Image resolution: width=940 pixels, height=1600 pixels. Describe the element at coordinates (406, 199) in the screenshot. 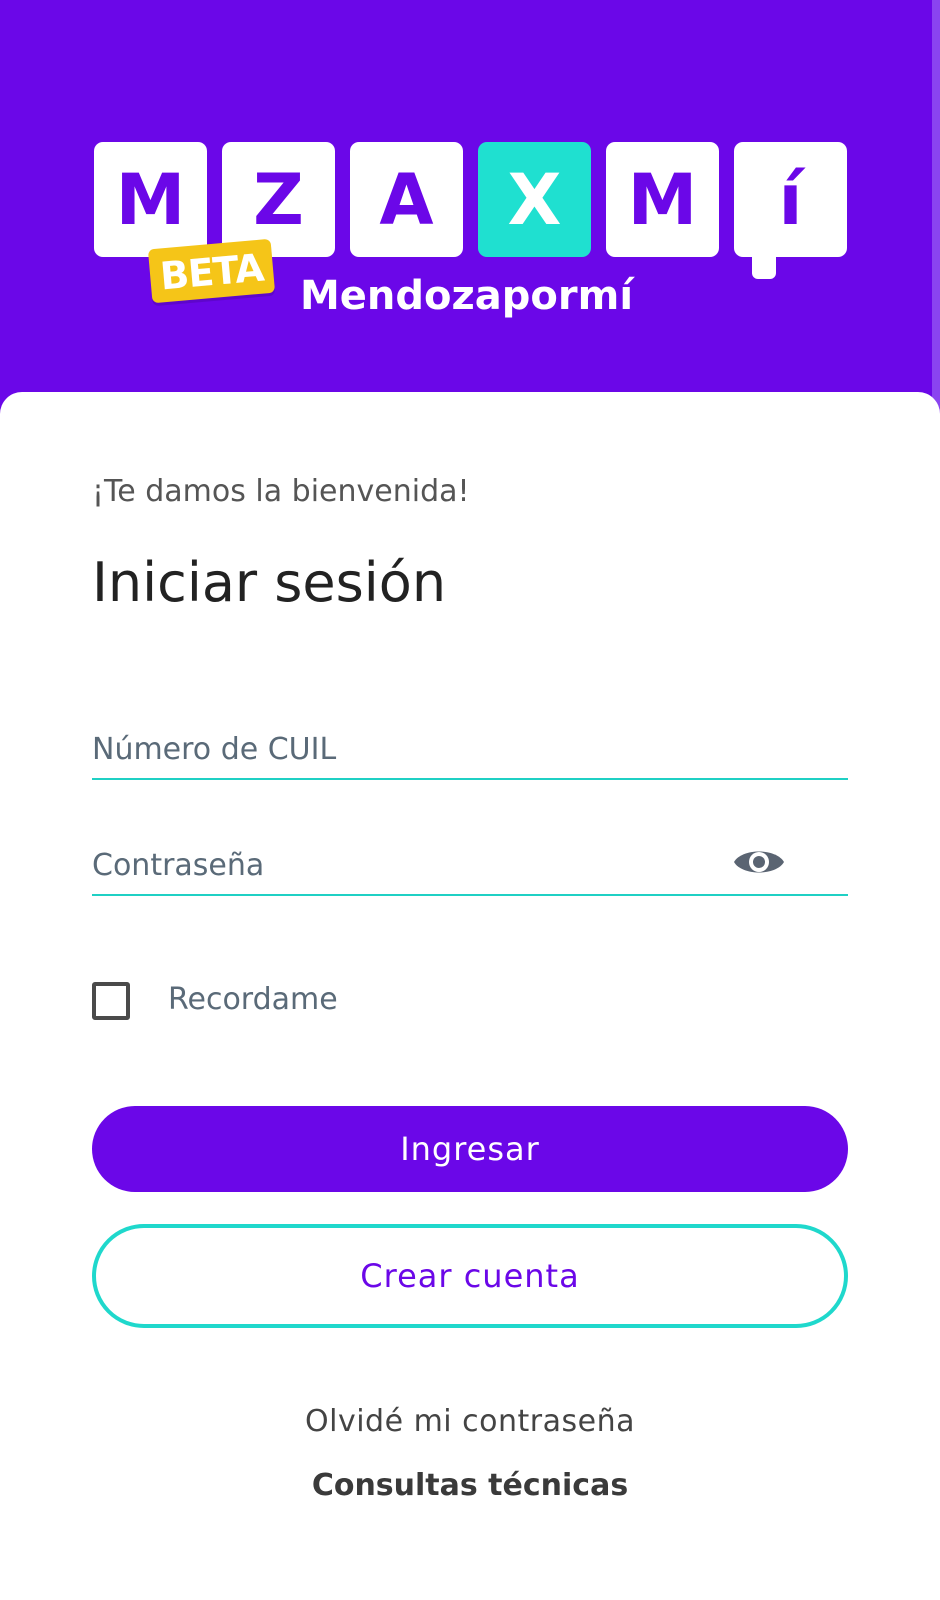

I see `logo-tile-a: A` at that location.